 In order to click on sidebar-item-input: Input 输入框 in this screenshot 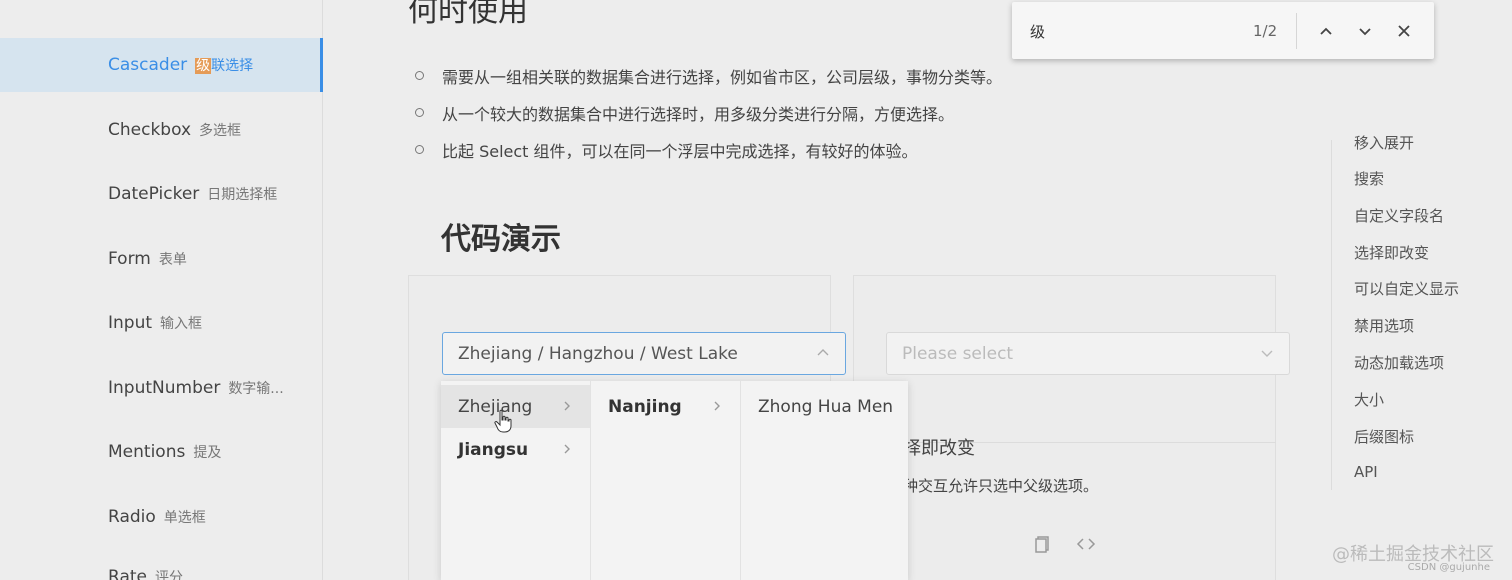, I will do `click(161, 323)`.